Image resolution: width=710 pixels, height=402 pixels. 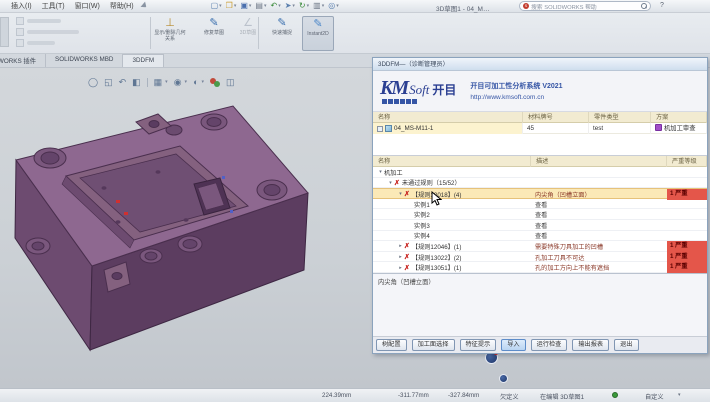 What do you see at coordinates (436, 269) in the screenshot?
I see `result-name: 【规则13051】(1)` at bounding box center [436, 269].